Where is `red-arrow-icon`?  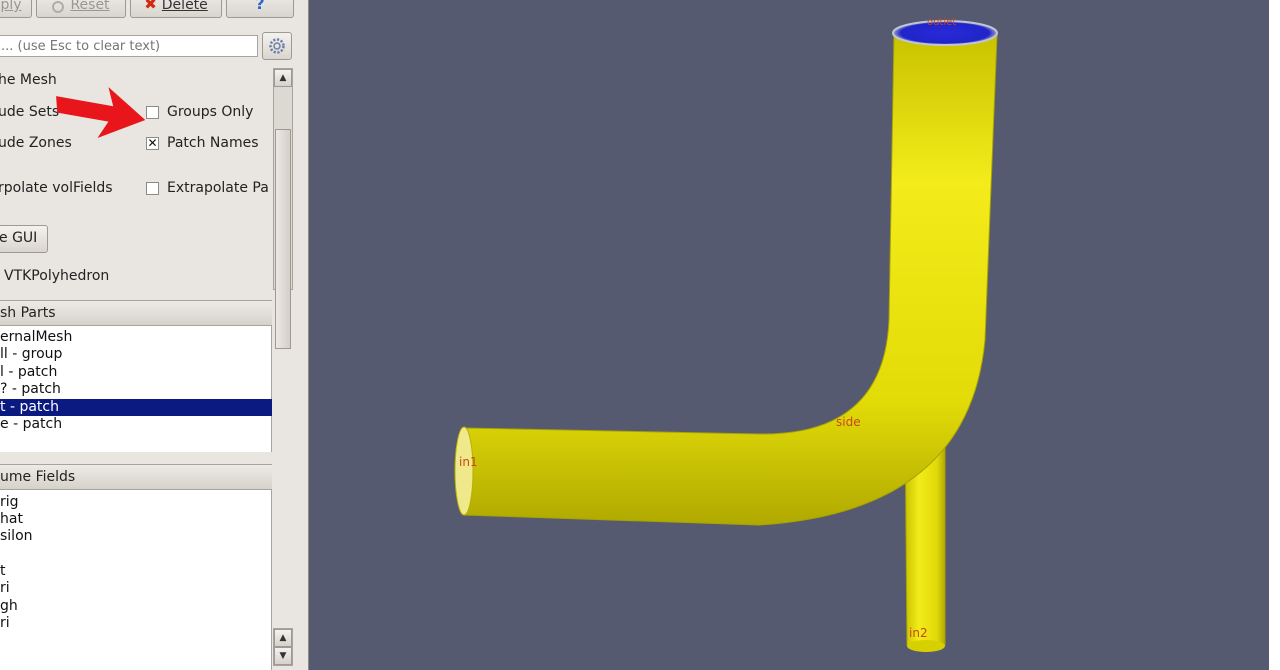 red-arrow-icon is located at coordinates (101, 112).